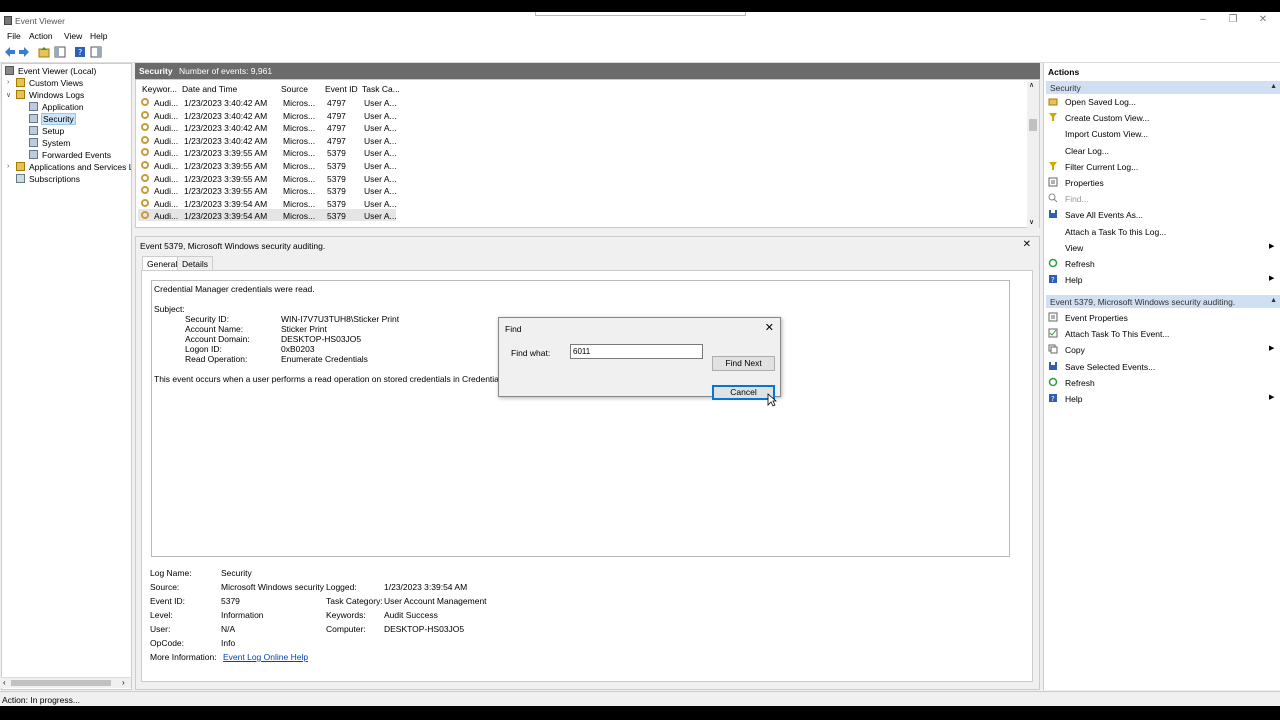  Describe the element at coordinates (73, 167) in the screenshot. I see `tree-applications-and-services: Applications and Services Lo` at that location.